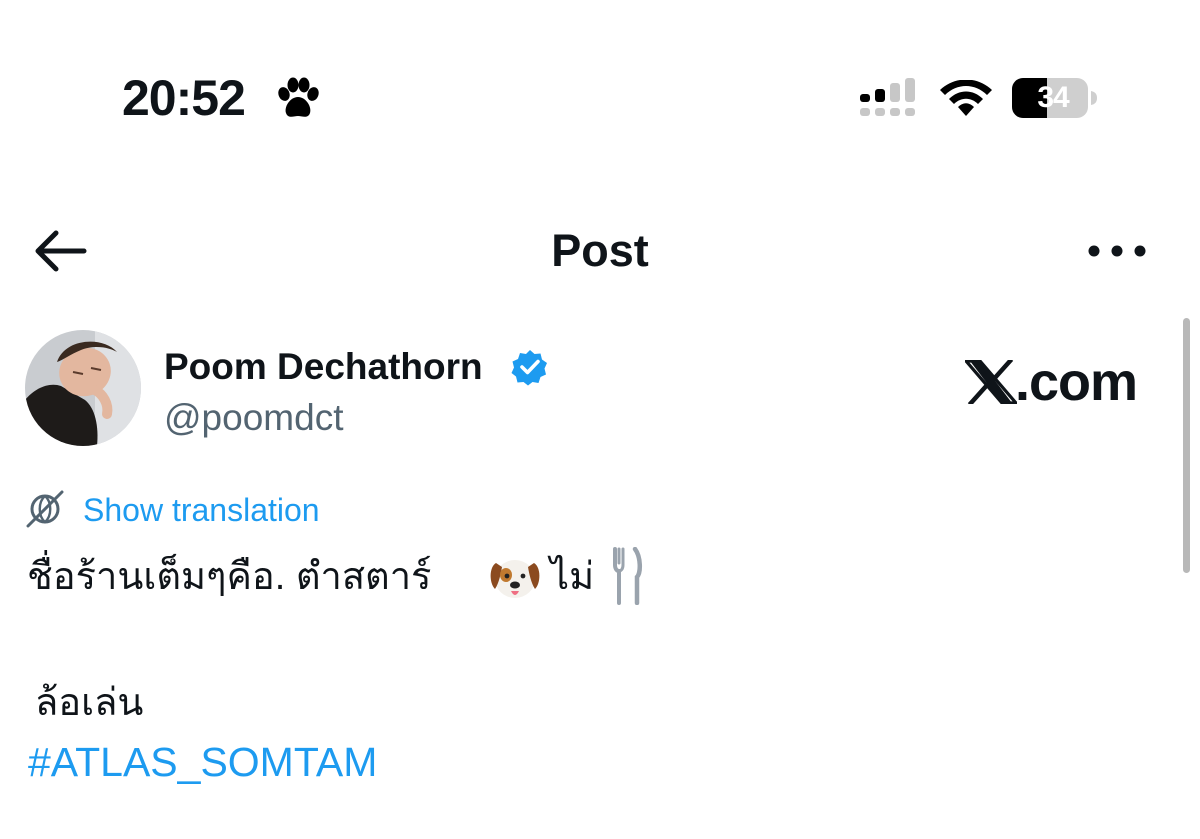  Describe the element at coordinates (229, 577) in the screenshot. I see `post-text-line-1: ชื่อร้านเต็มๆคือ. ตำสตาร์` at that location.